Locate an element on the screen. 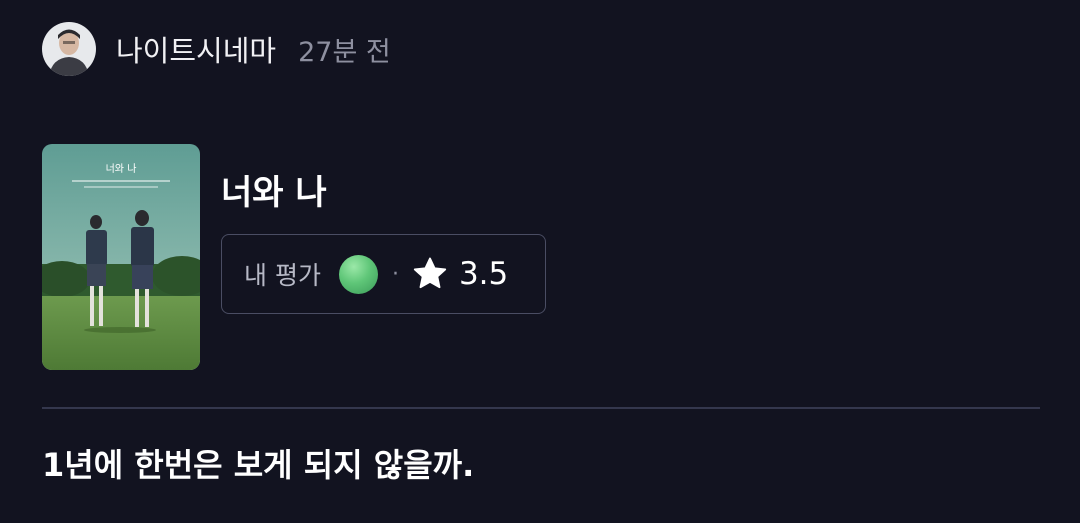  star-icon is located at coordinates (430, 273).